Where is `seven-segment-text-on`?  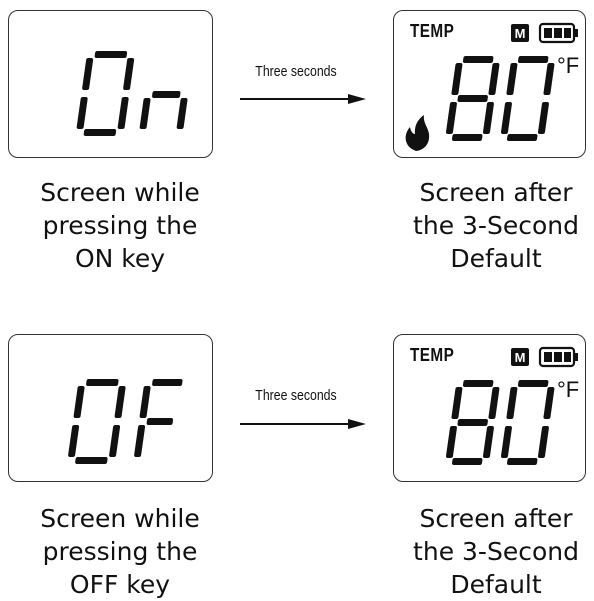
seven-segment-text-on is located at coordinates (132, 93).